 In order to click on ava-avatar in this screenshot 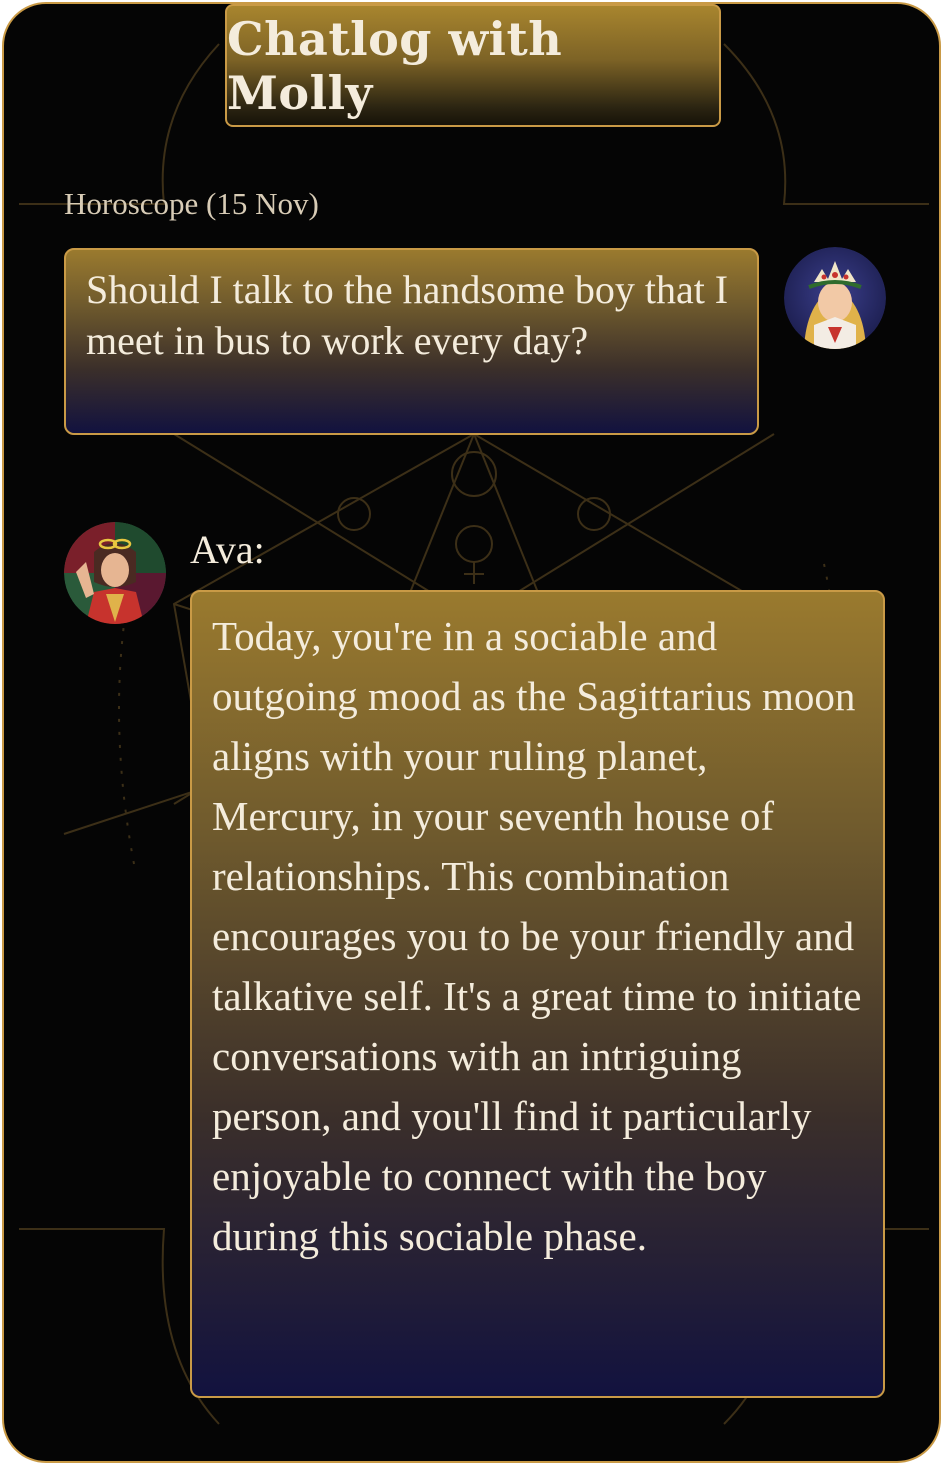, I will do `click(115, 573)`.